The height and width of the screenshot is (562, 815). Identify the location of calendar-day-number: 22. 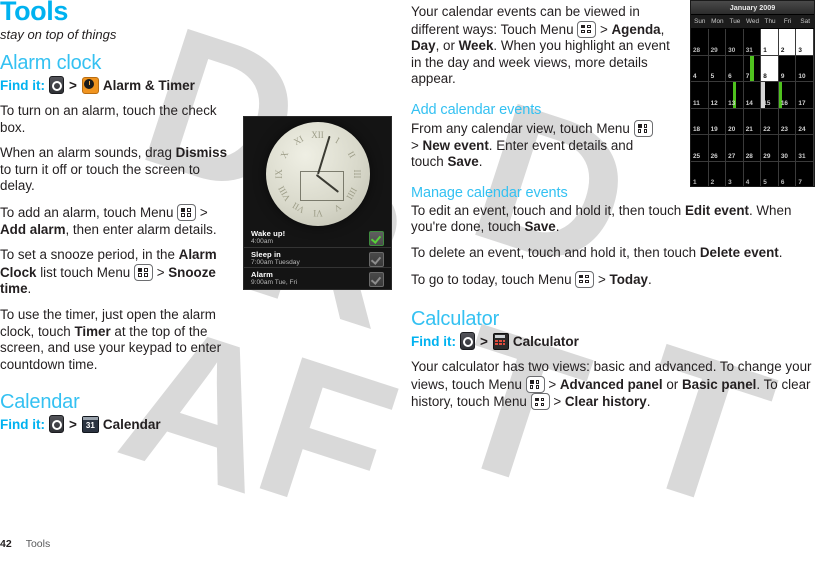
(767, 129).